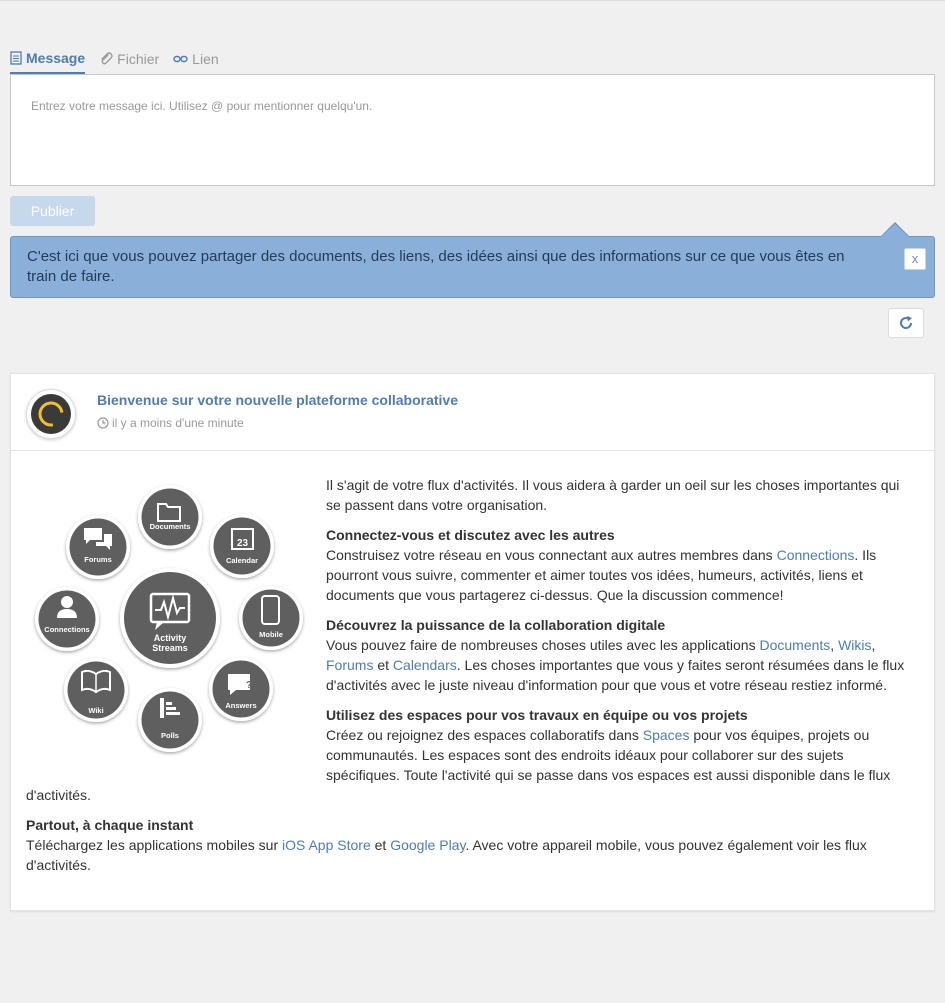 This screenshot has height=1003, width=945. What do you see at coordinates (873, 645) in the screenshot?
I see `section-discover-text-3: ,` at bounding box center [873, 645].